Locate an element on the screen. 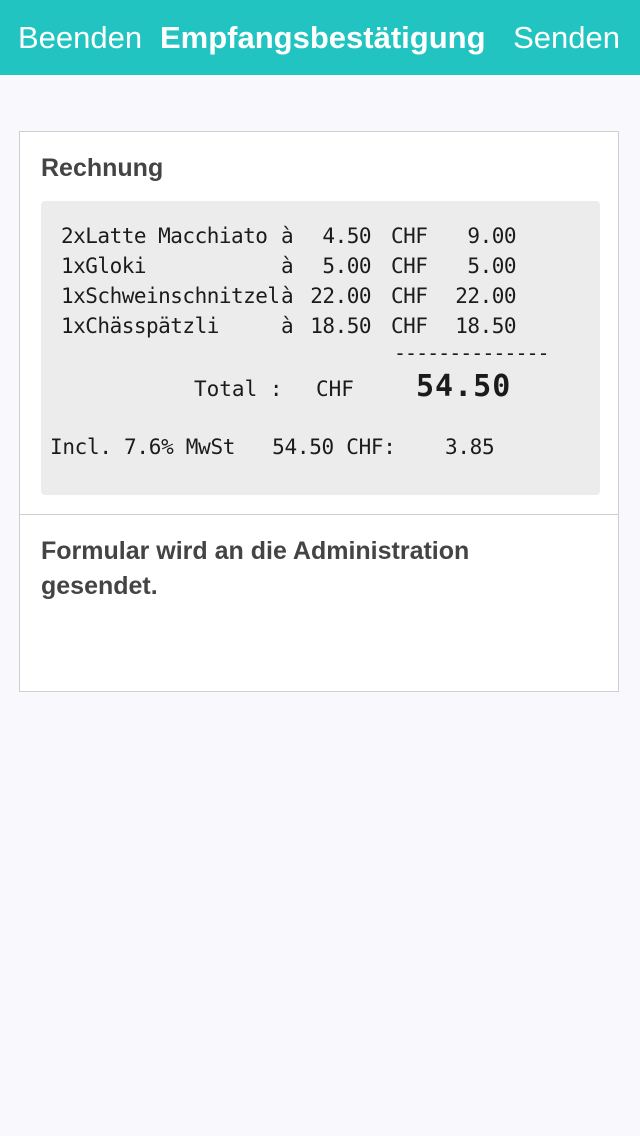 The image size is (640, 1136). receipt-item-amount: 5.00 is located at coordinates (491, 266).